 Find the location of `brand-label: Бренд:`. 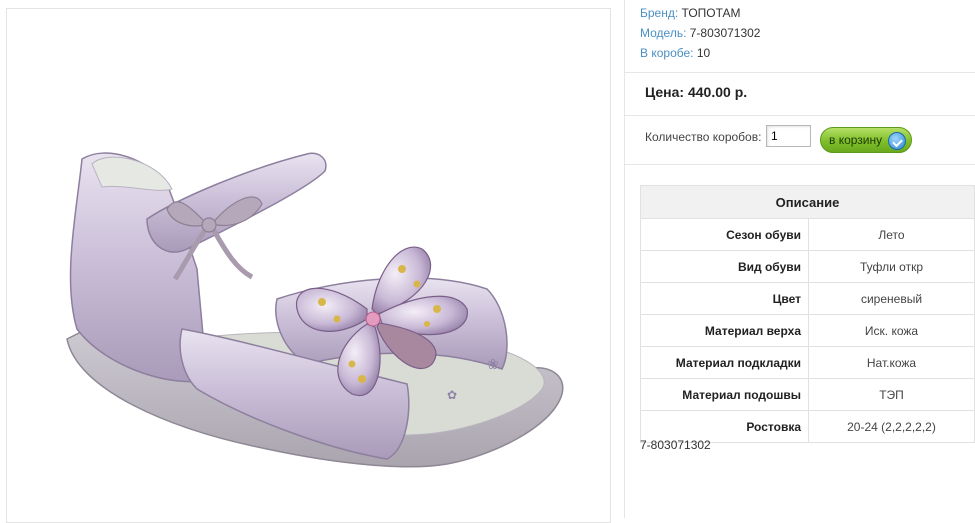

brand-label: Бренд: is located at coordinates (659, 13).